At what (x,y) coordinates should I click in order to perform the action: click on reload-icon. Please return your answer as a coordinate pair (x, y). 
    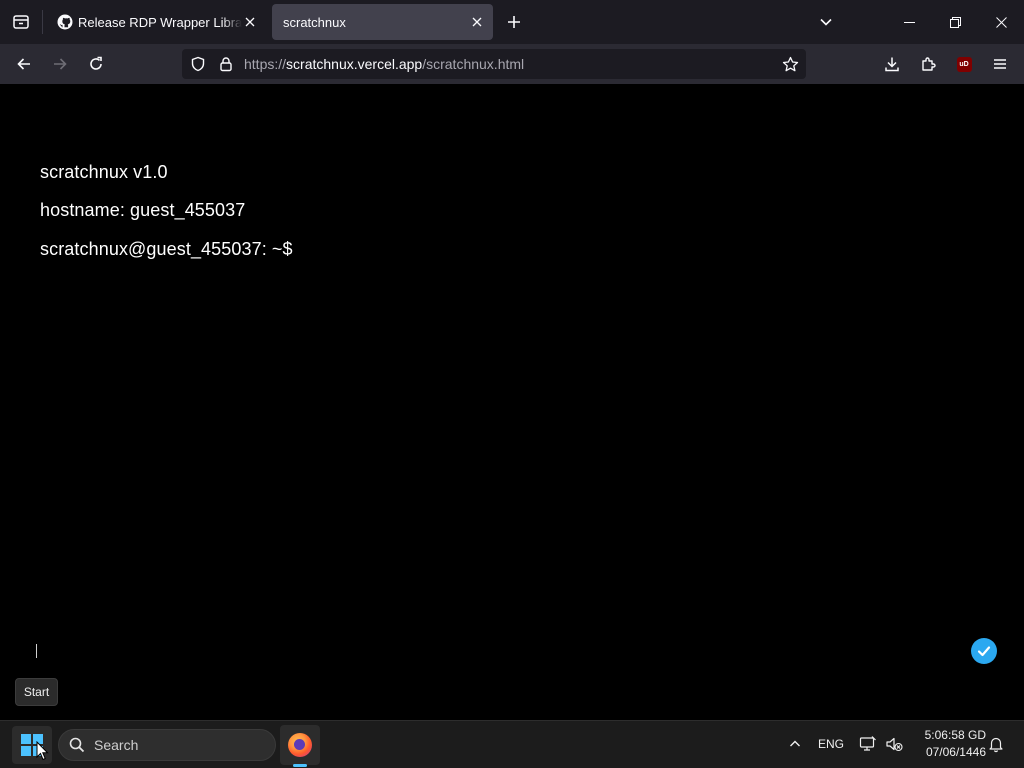
    Looking at the image, I should click on (96, 63).